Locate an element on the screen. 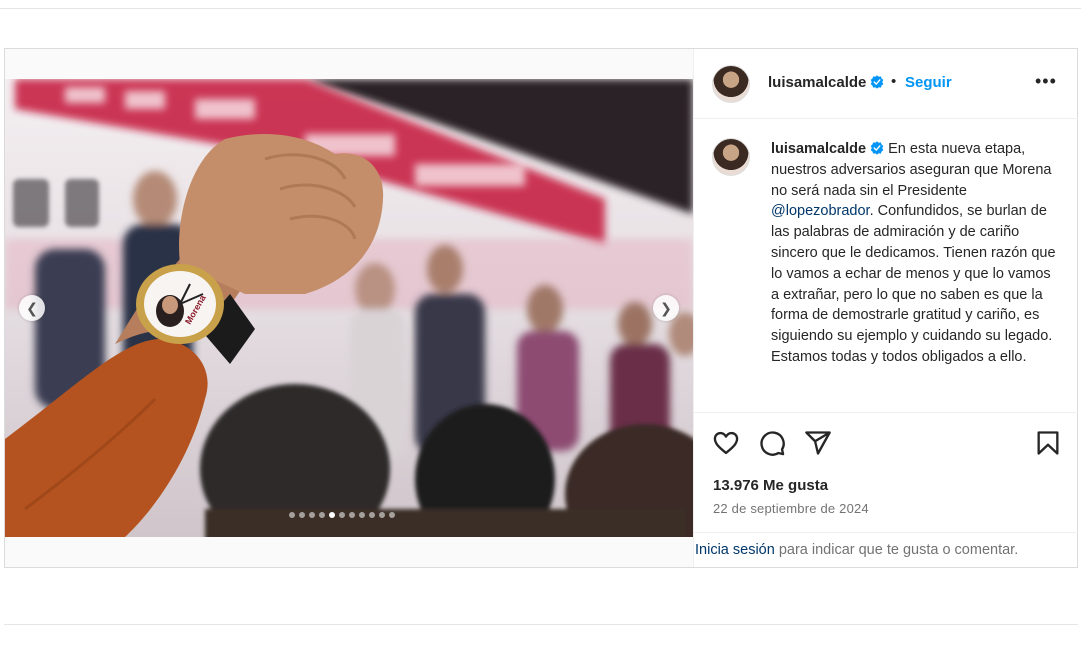 The width and height of the screenshot is (1081, 666). chevron-right-icon: ❯ is located at coordinates (666, 307).